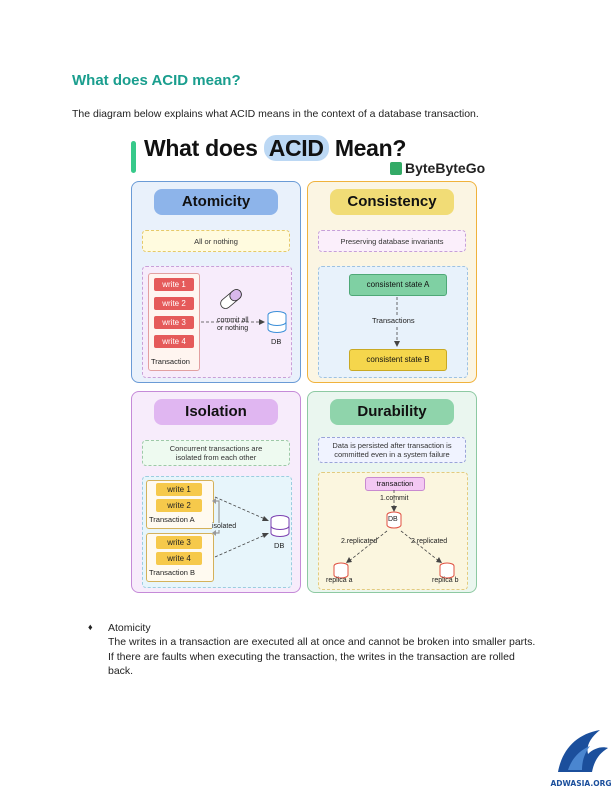 The image size is (612, 792). I want to click on isolation-connectors, so click(251, 527).